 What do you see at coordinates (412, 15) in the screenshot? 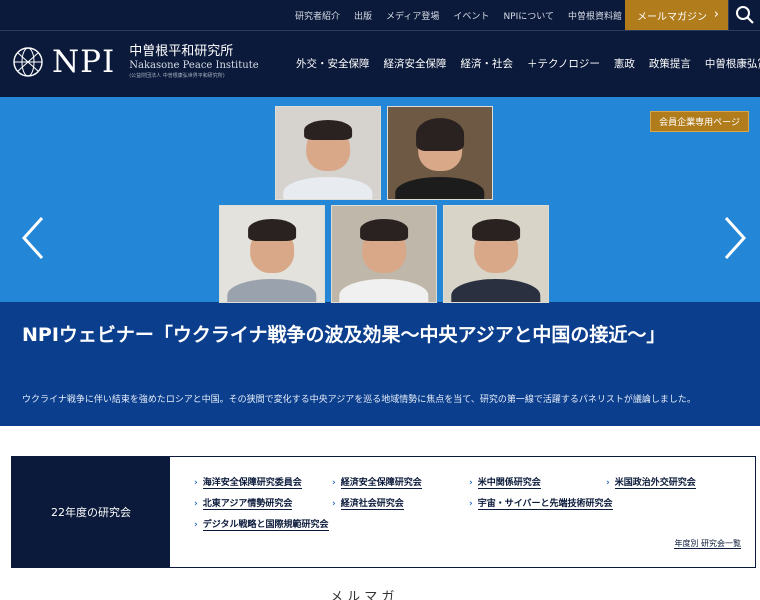
I see `util-link-media: メディア登場` at bounding box center [412, 15].